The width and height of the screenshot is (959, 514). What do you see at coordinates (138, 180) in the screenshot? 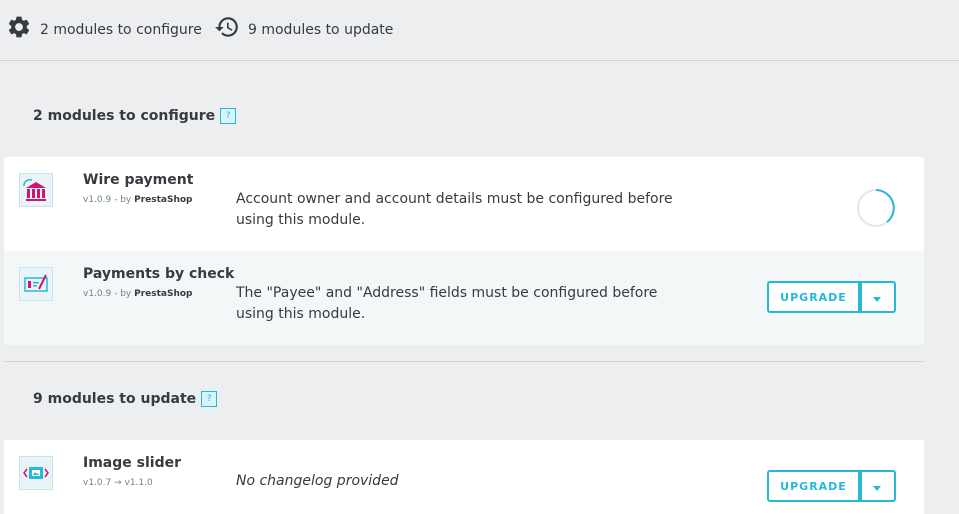
I see `module-name: Wire payment` at bounding box center [138, 180].